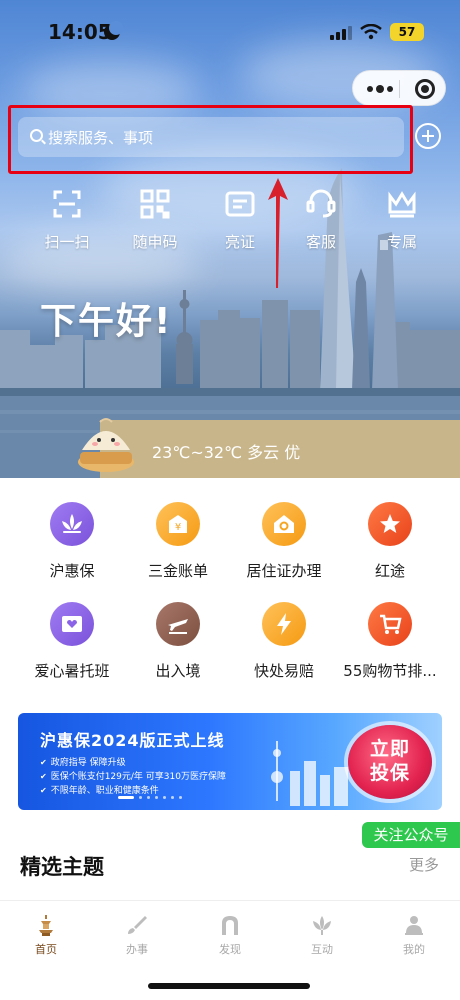  I want to click on tab-profile: 我的, so click(414, 935).